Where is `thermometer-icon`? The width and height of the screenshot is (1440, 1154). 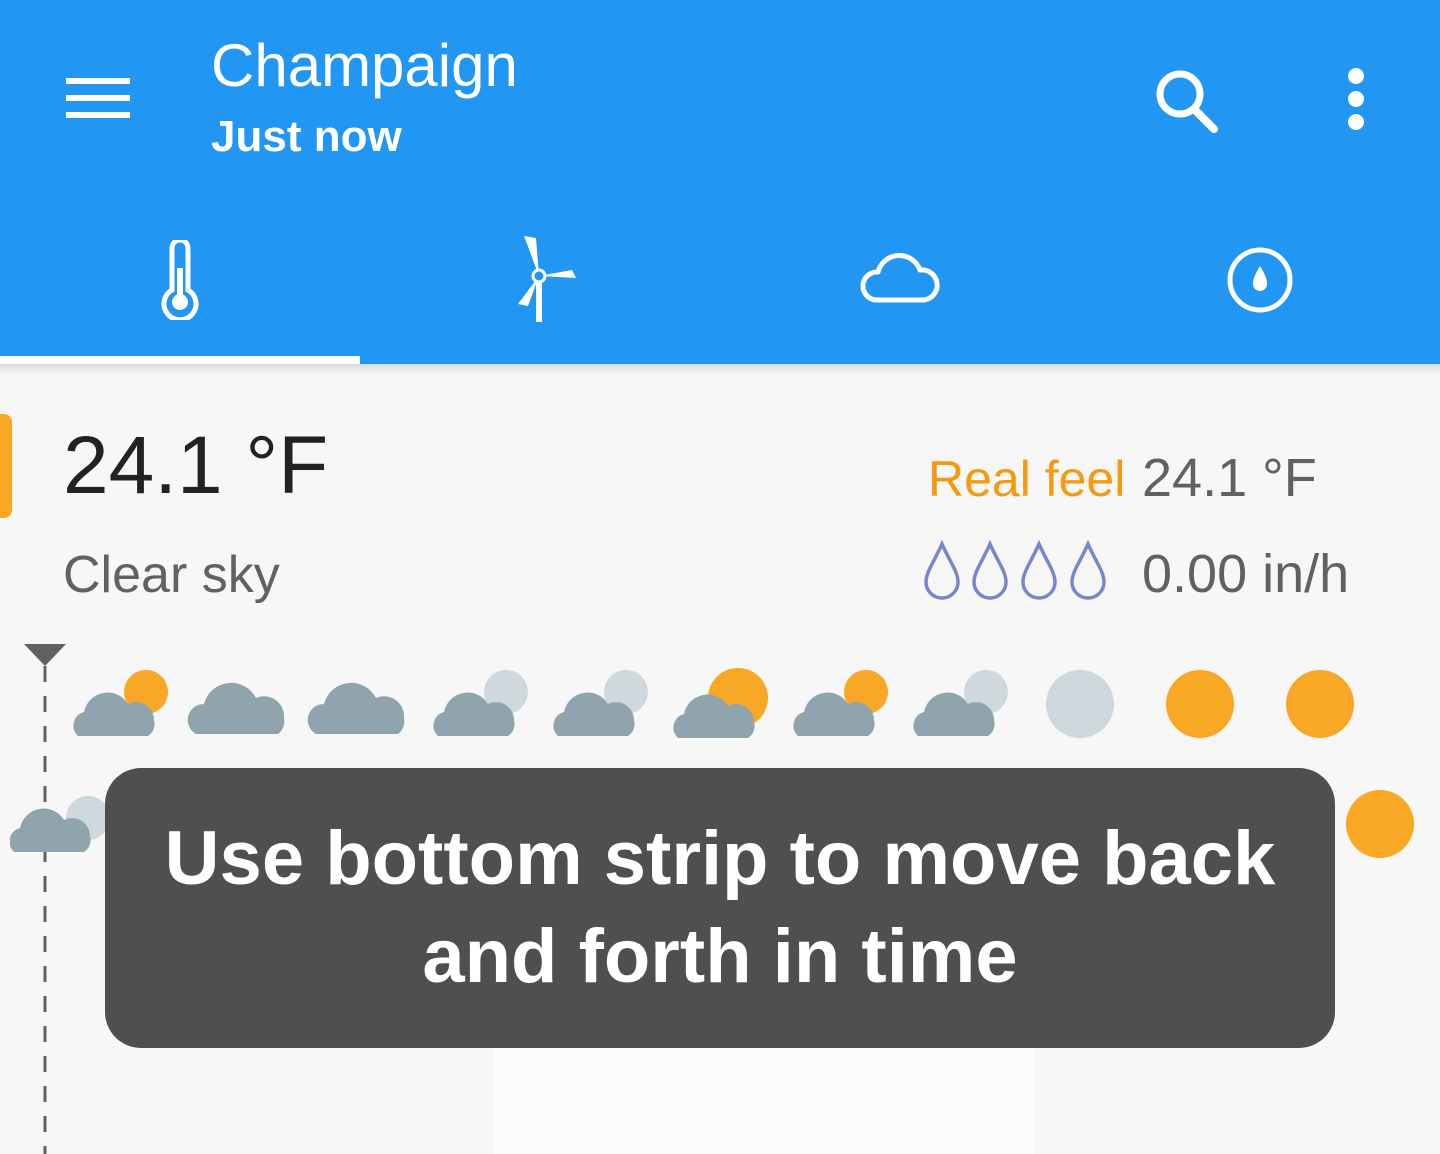 thermometer-icon is located at coordinates (180, 280).